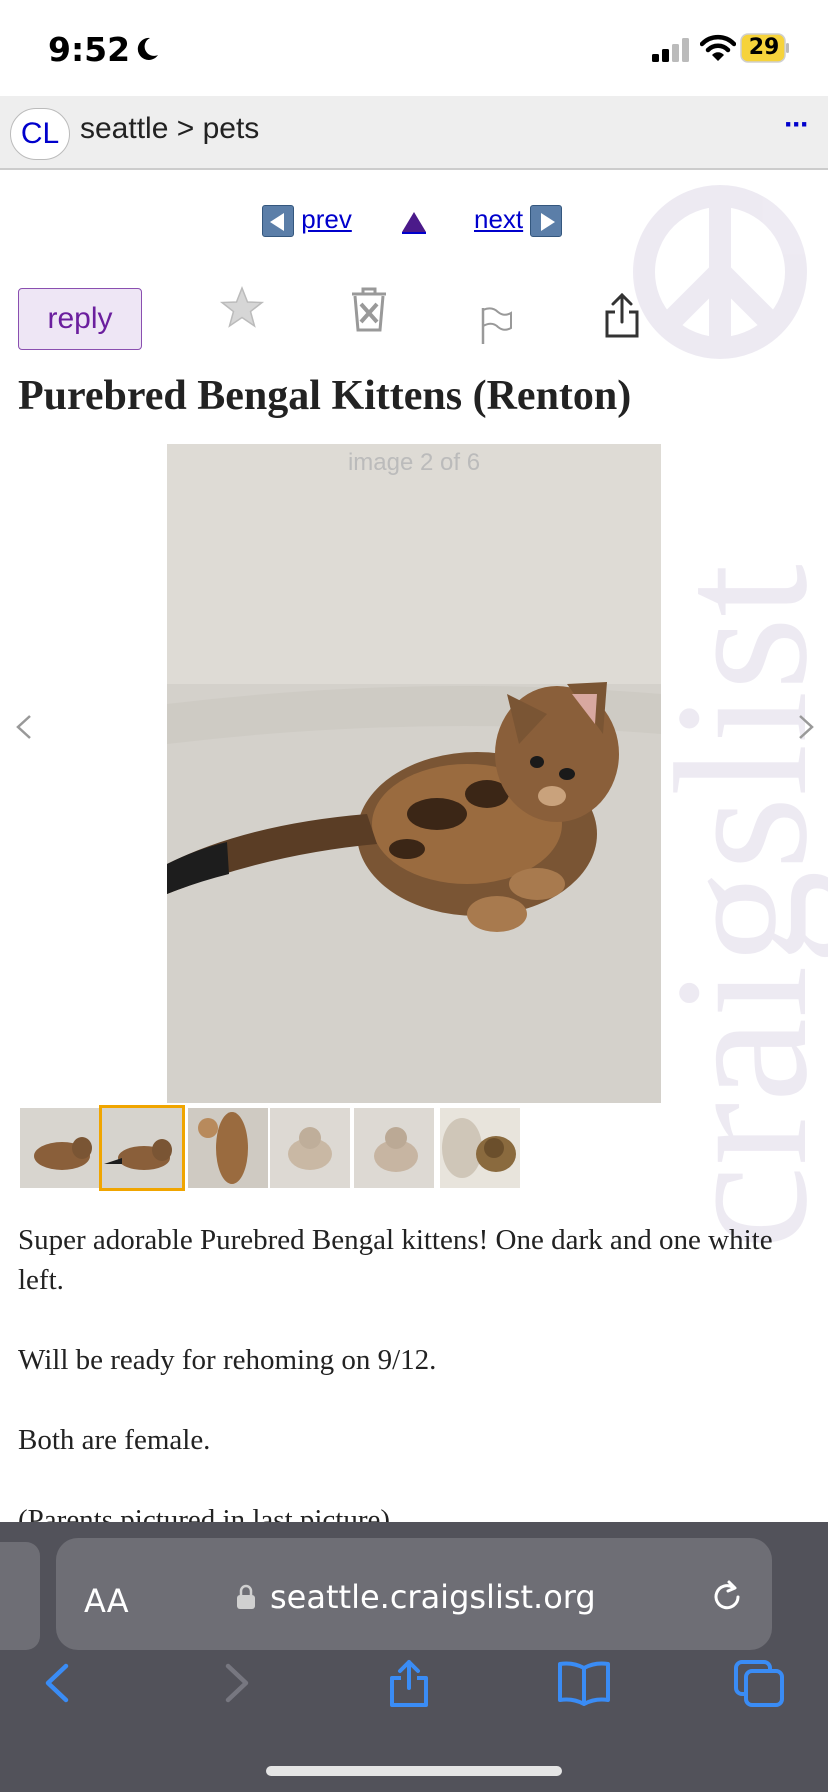 The height and width of the screenshot is (1792, 828). I want to click on description-paragraph: Will be ready for rehoming on 9/12., so click(227, 1360).